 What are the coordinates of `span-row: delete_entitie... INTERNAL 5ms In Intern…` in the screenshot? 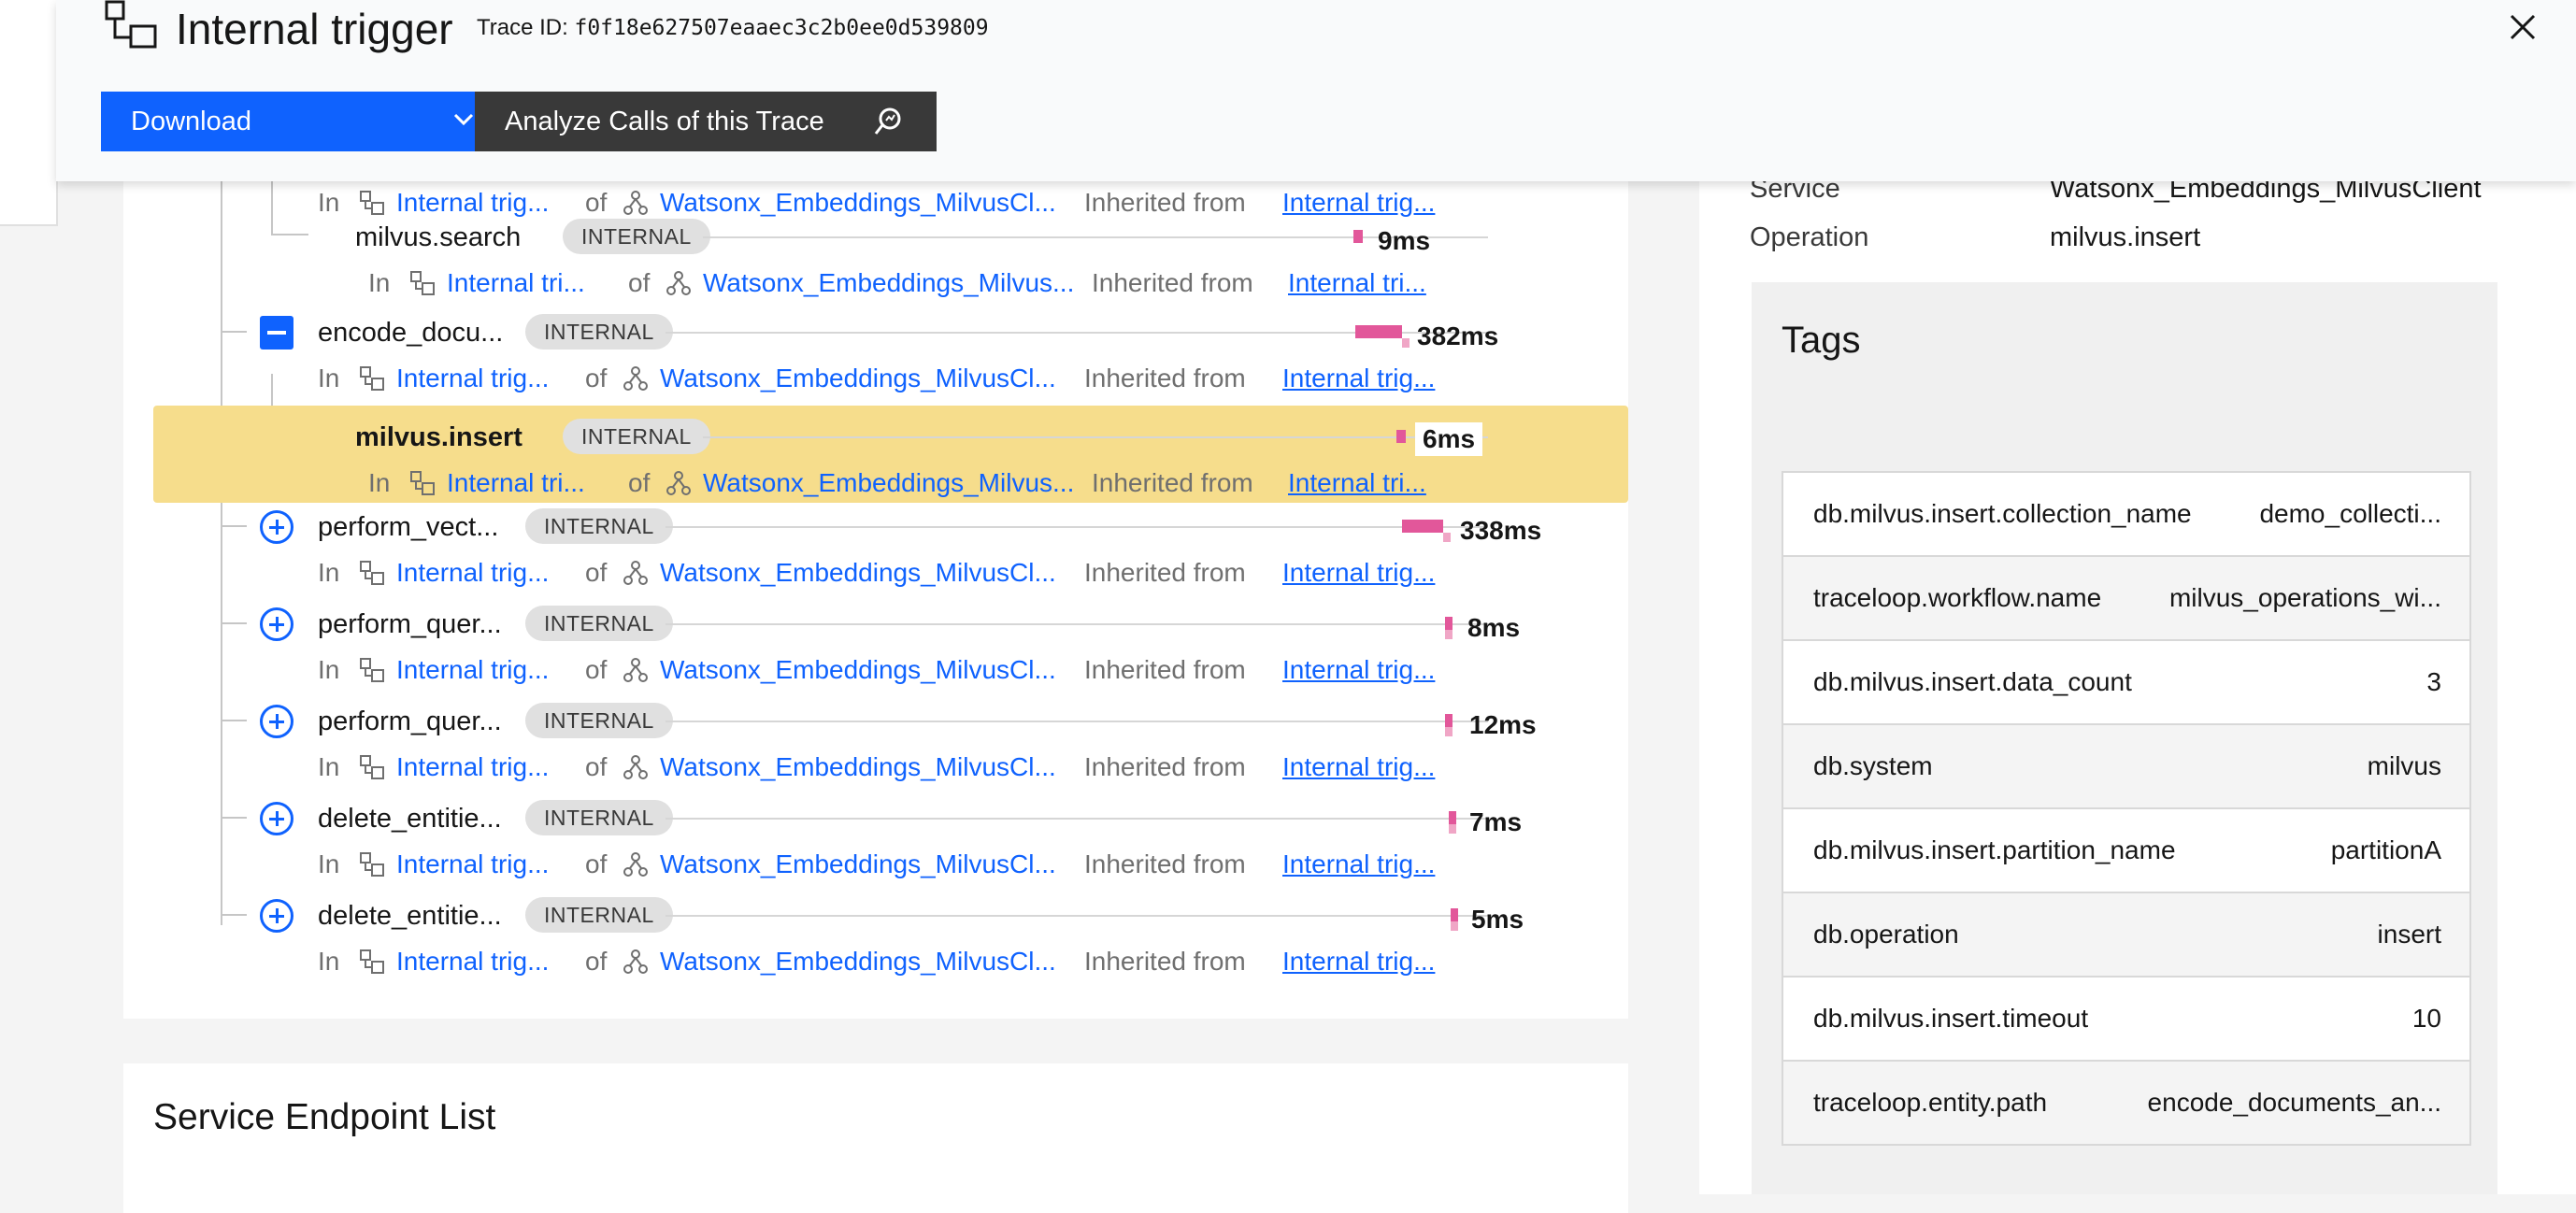 It's located at (875, 932).